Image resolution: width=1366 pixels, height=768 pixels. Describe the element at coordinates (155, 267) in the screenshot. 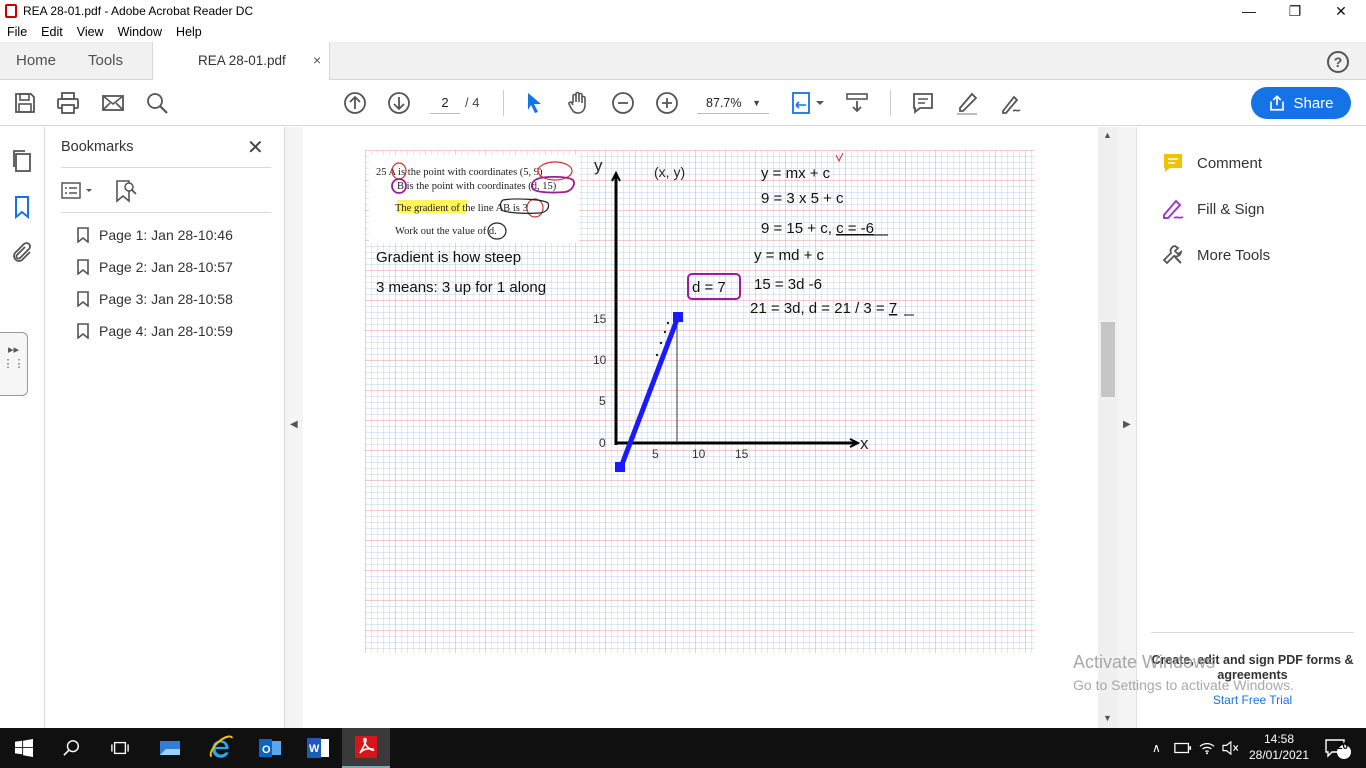

I see `bookmark-item: Page 2: Jan 28-10:57` at that location.